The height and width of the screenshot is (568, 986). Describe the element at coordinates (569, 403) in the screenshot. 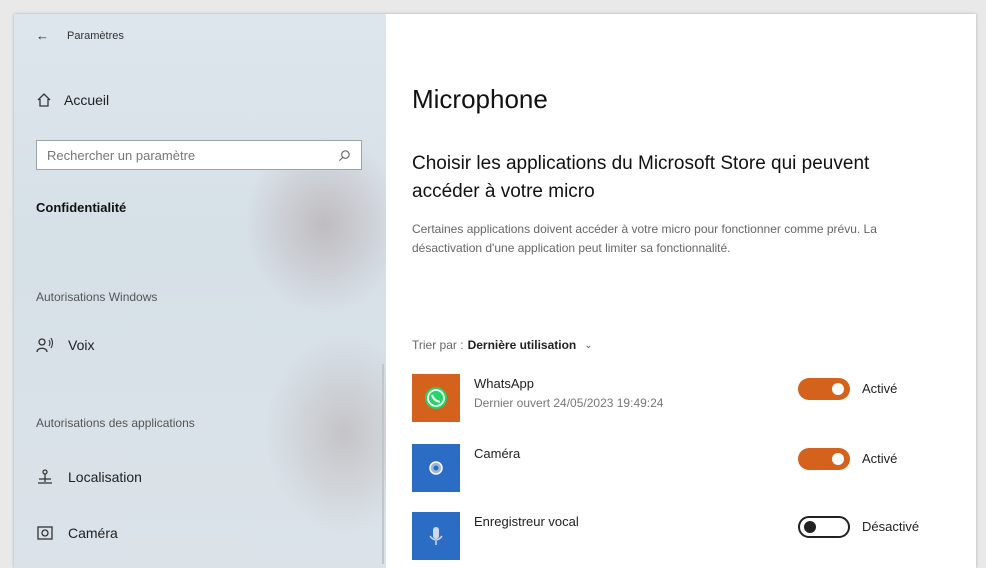

I see `app-last-opened: Dernier ouvert 24/05/2023 19:49:24` at that location.